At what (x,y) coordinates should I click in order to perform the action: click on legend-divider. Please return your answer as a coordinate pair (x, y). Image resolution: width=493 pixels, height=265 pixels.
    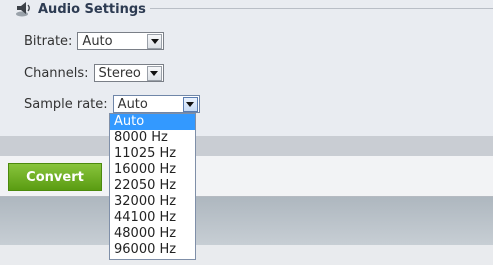
    Looking at the image, I should click on (321, 8).